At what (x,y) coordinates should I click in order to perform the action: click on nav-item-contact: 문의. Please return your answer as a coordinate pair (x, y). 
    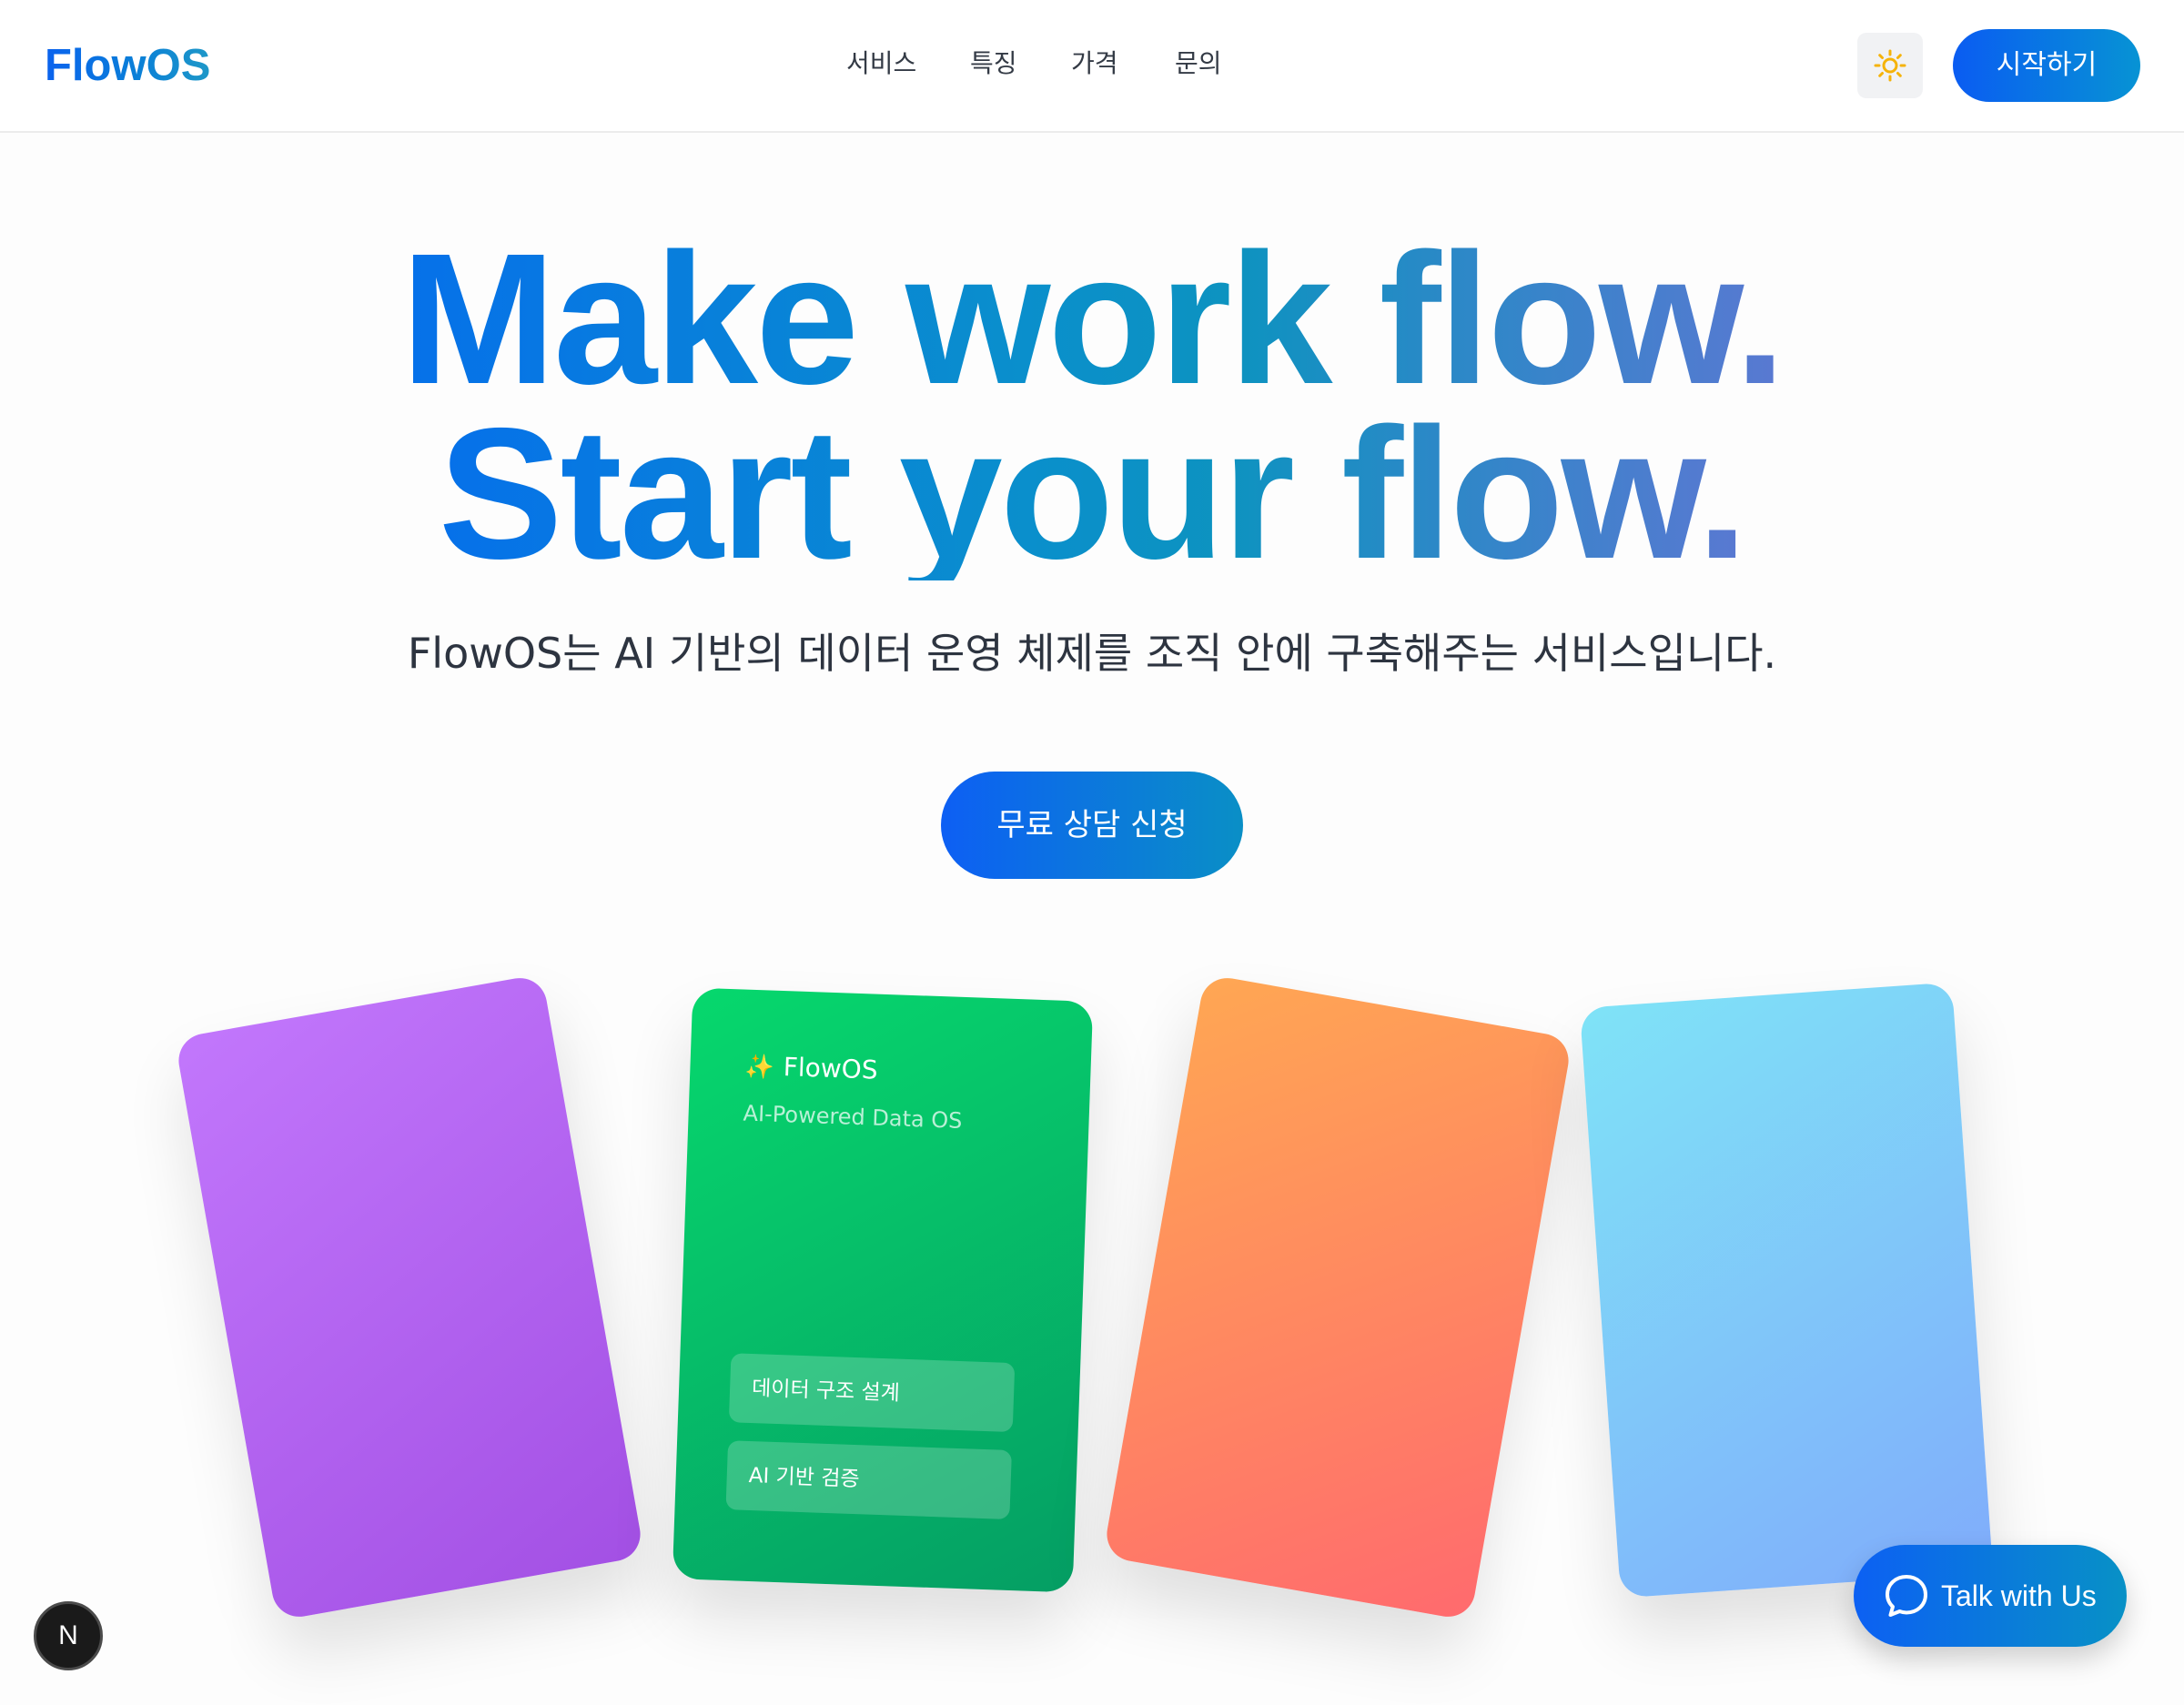
    Looking at the image, I should click on (1199, 64).